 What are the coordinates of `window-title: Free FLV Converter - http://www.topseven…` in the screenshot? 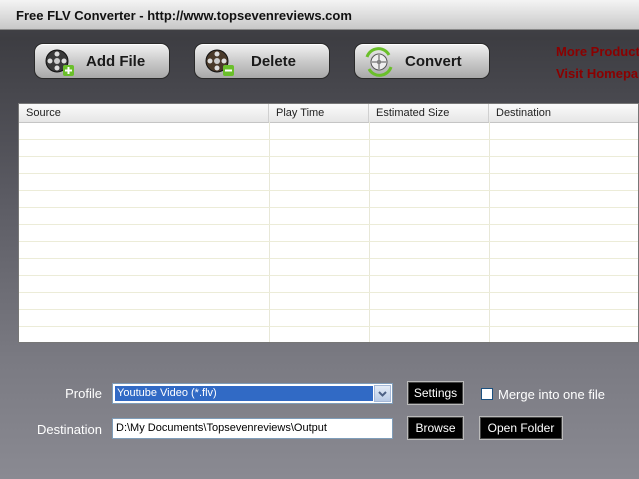 It's located at (184, 15).